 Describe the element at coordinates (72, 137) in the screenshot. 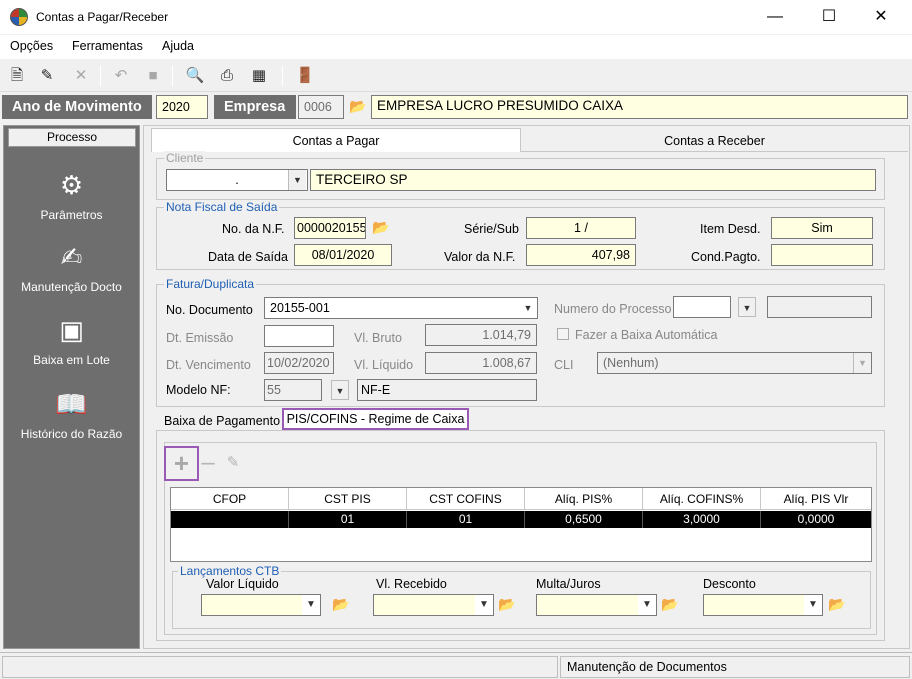

I see `sidebar-title: Processo` at that location.